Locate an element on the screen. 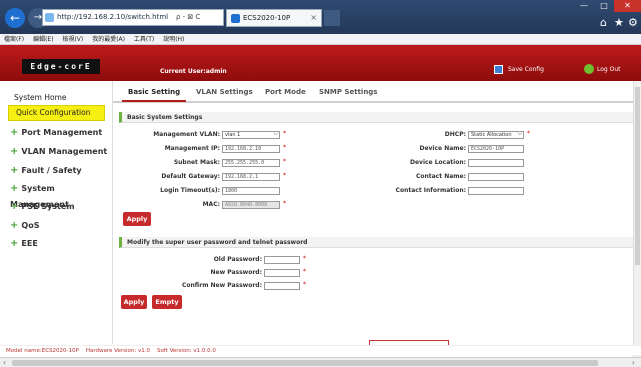 The width and height of the screenshot is (641, 367). address-bar: http://192.168.2.10/switch.html is located at coordinates (117, 17).